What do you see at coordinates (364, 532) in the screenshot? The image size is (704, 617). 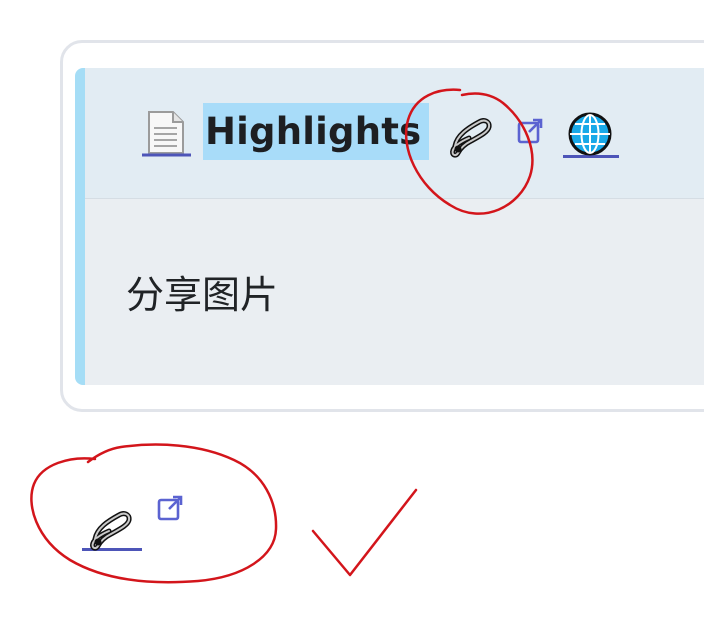 I see `red-checkmark-annotation` at bounding box center [364, 532].